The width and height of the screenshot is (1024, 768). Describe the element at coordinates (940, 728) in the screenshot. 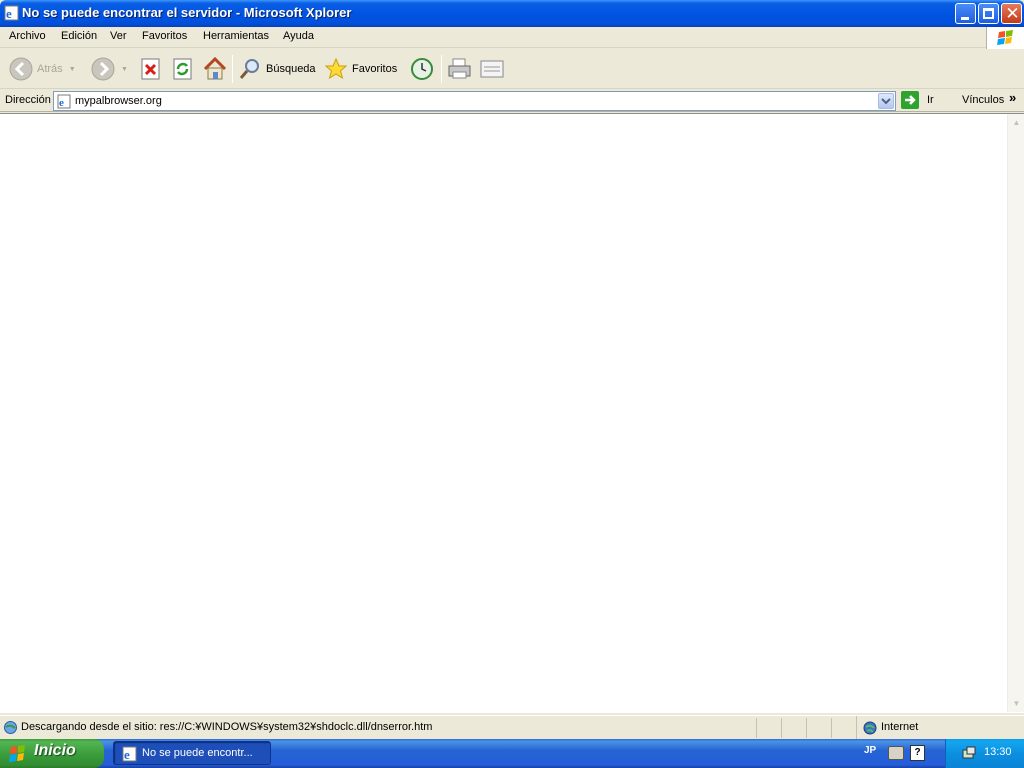

I see `security-zone: Internet` at that location.